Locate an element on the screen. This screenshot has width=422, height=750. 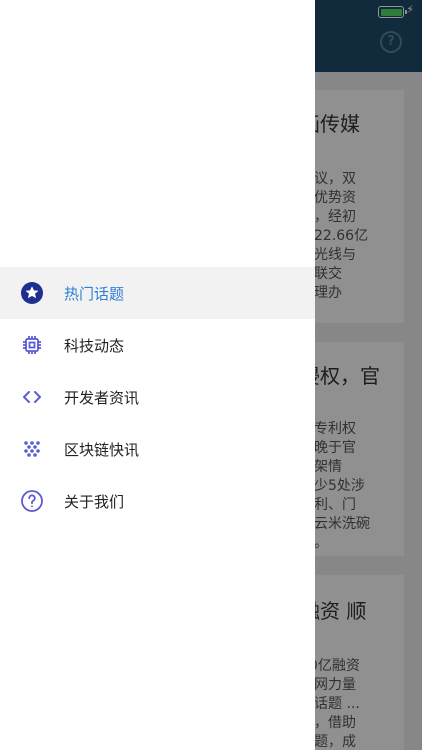
drawer-item-developer-news: 开发者资讯 is located at coordinates (157, 397).